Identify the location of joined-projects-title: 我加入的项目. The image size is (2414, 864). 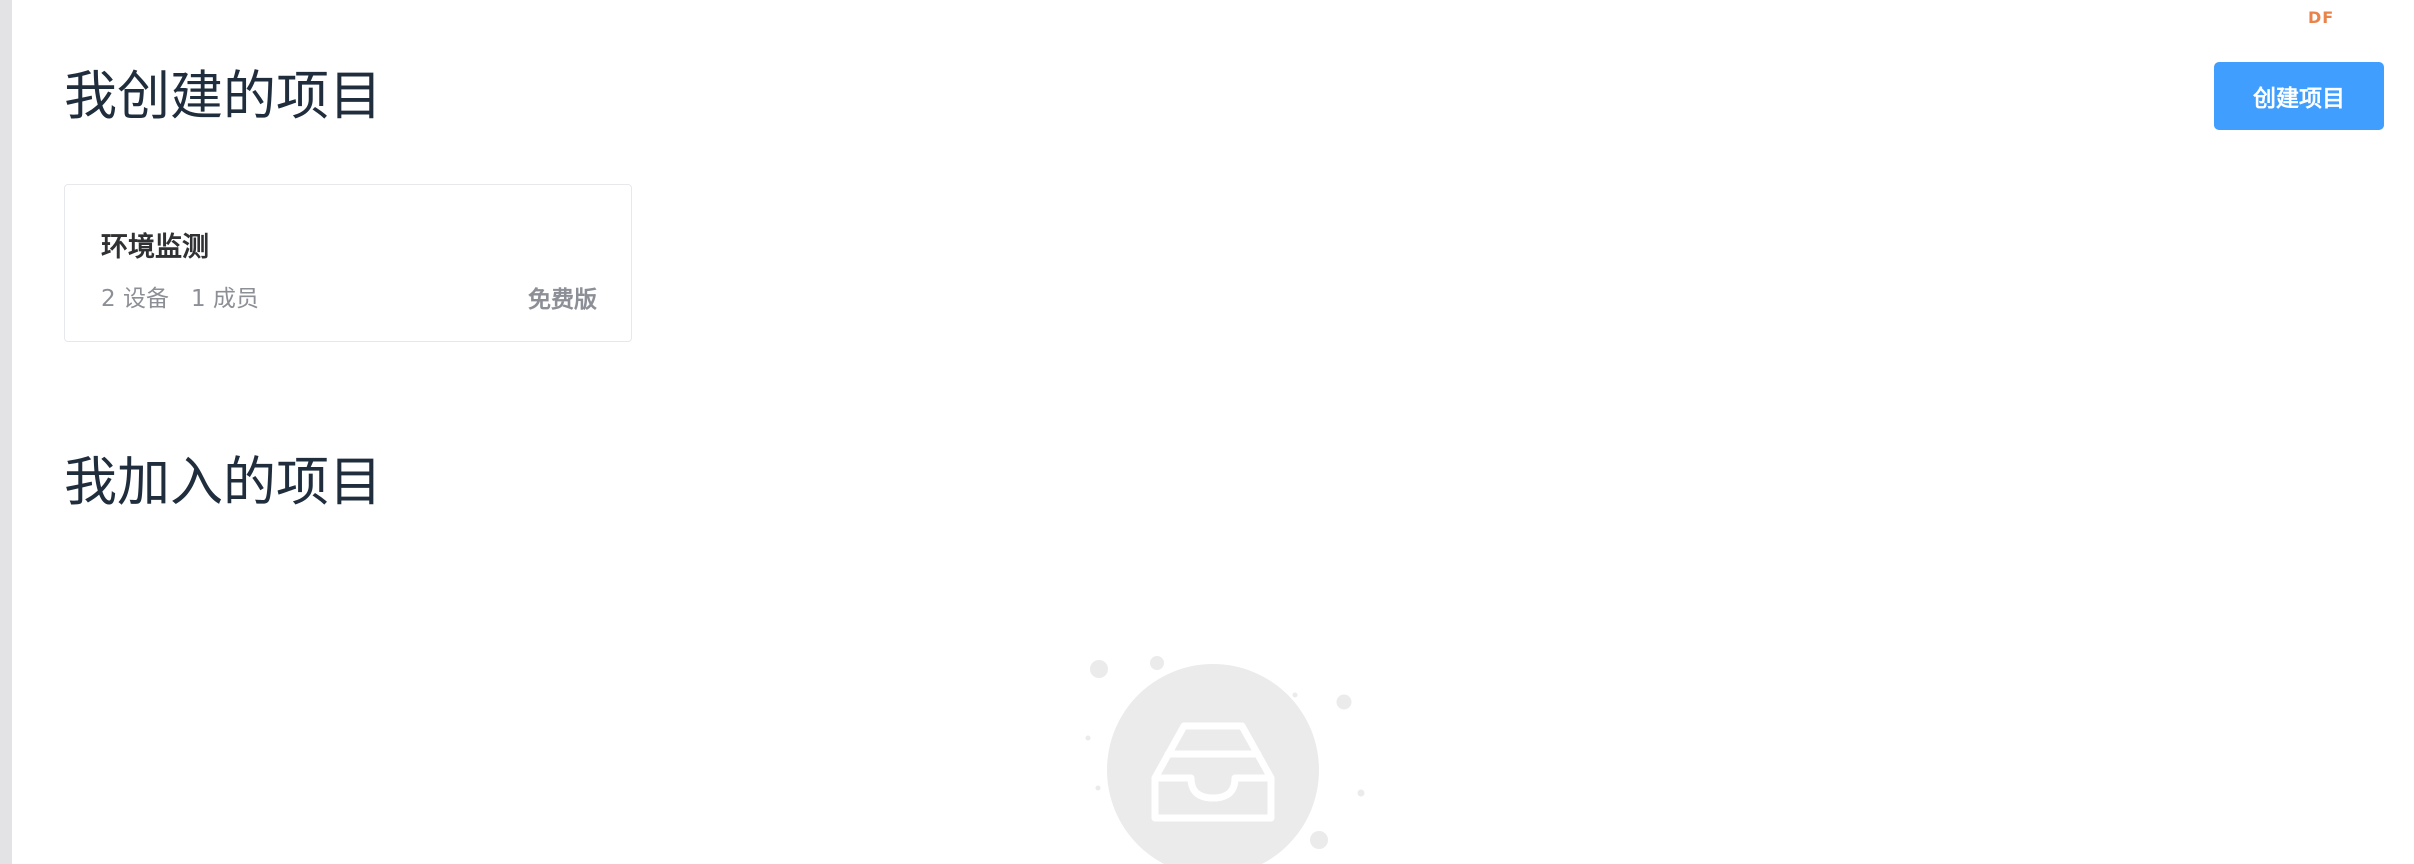
(223, 482).